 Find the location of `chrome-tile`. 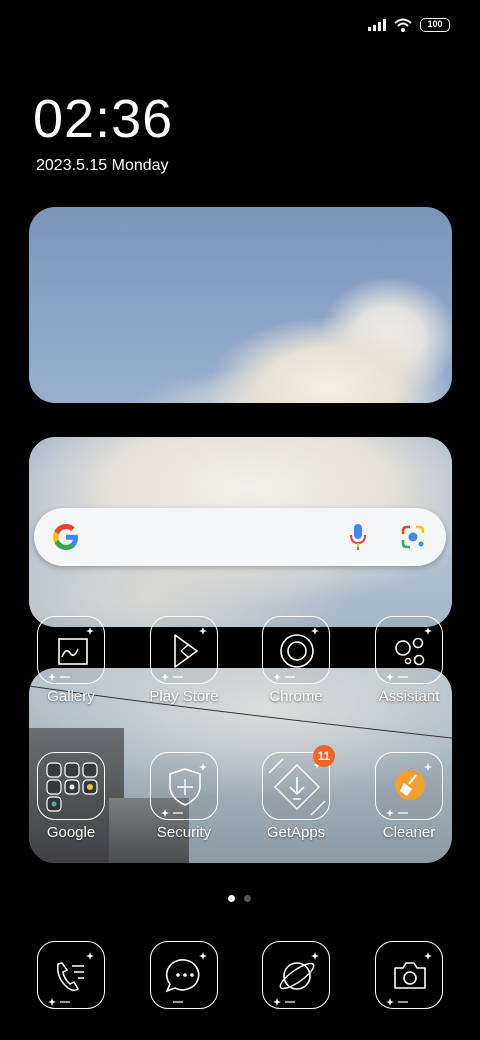

chrome-tile is located at coordinates (296, 650).